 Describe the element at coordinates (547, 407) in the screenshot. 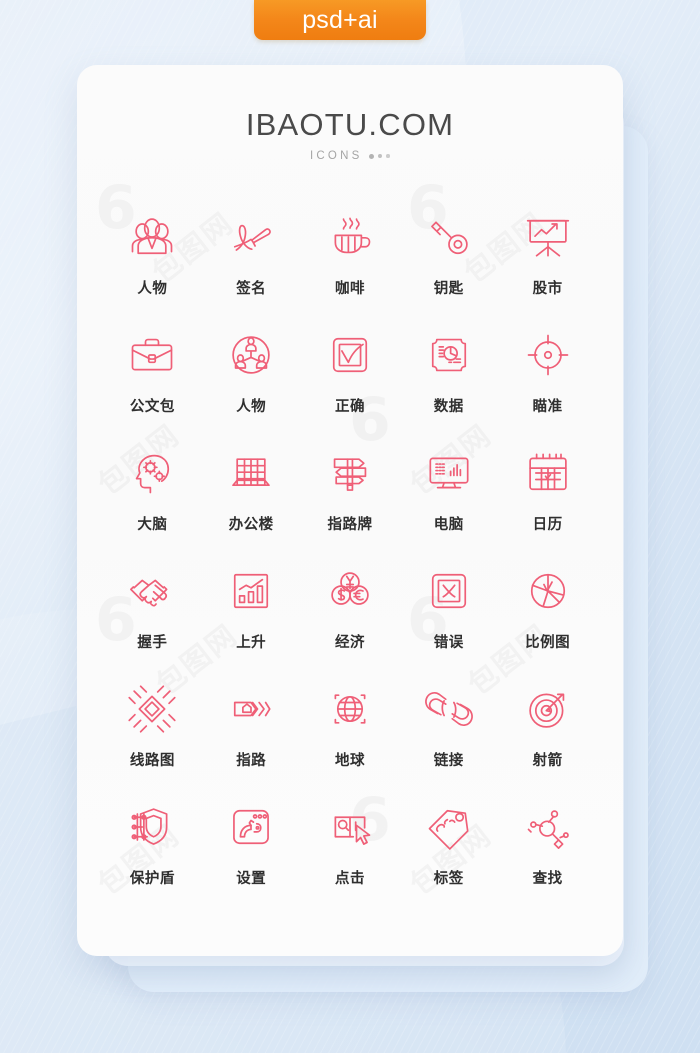

I see `icon-label: 瞄准` at that location.